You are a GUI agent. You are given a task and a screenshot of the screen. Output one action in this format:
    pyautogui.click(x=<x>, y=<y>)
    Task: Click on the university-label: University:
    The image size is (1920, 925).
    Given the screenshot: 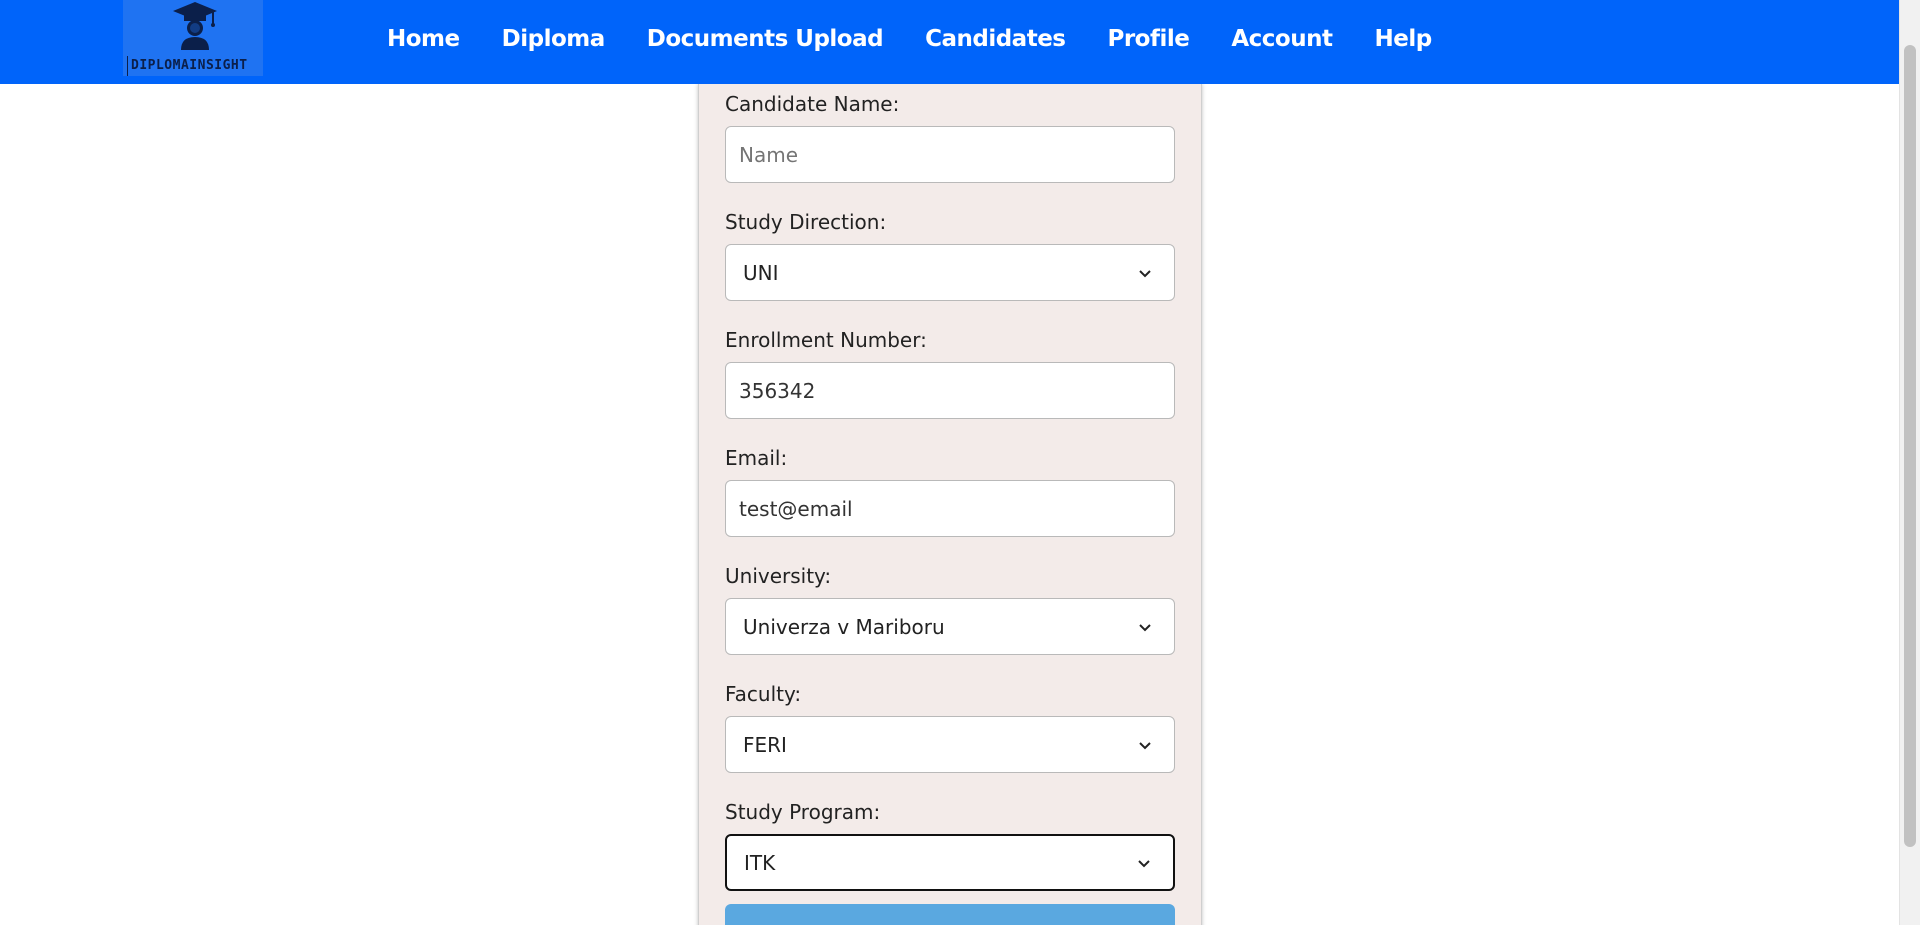 What is the action you would take?
    pyautogui.click(x=778, y=576)
    